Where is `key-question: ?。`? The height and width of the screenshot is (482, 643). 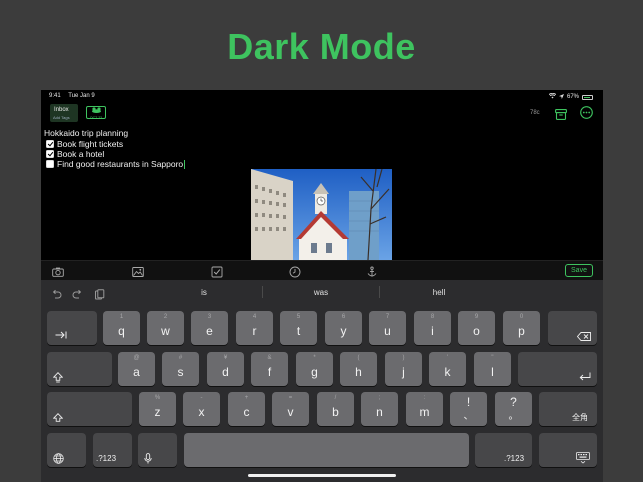
key-question: ?。 is located at coordinates (513, 409).